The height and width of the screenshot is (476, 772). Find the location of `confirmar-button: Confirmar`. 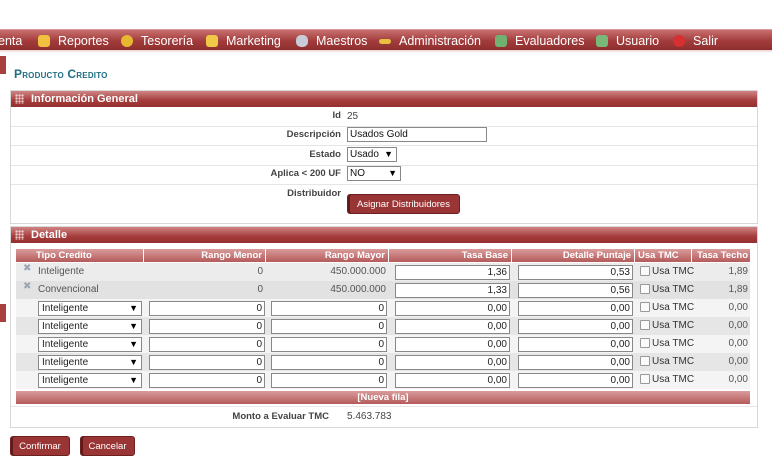

confirmar-button: Confirmar is located at coordinates (40, 446).